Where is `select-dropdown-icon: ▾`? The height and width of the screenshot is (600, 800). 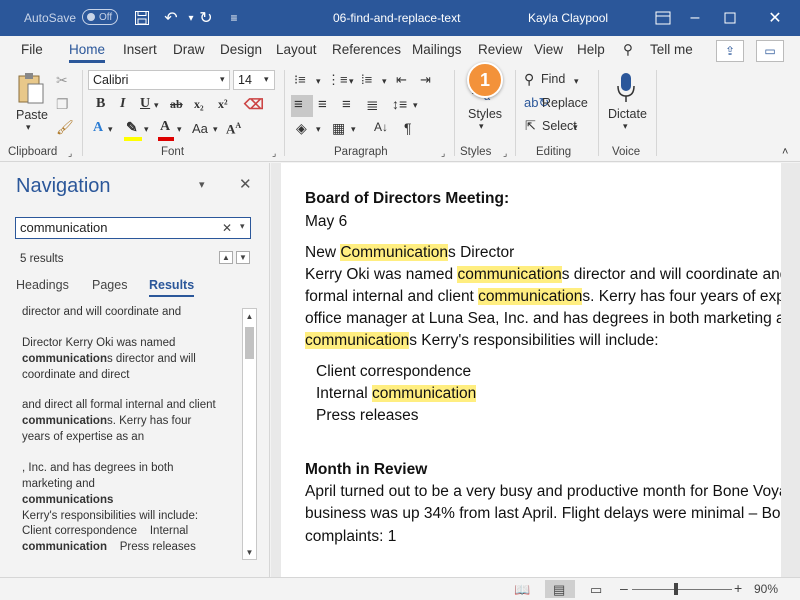 select-dropdown-icon: ▾ is located at coordinates (575, 127).